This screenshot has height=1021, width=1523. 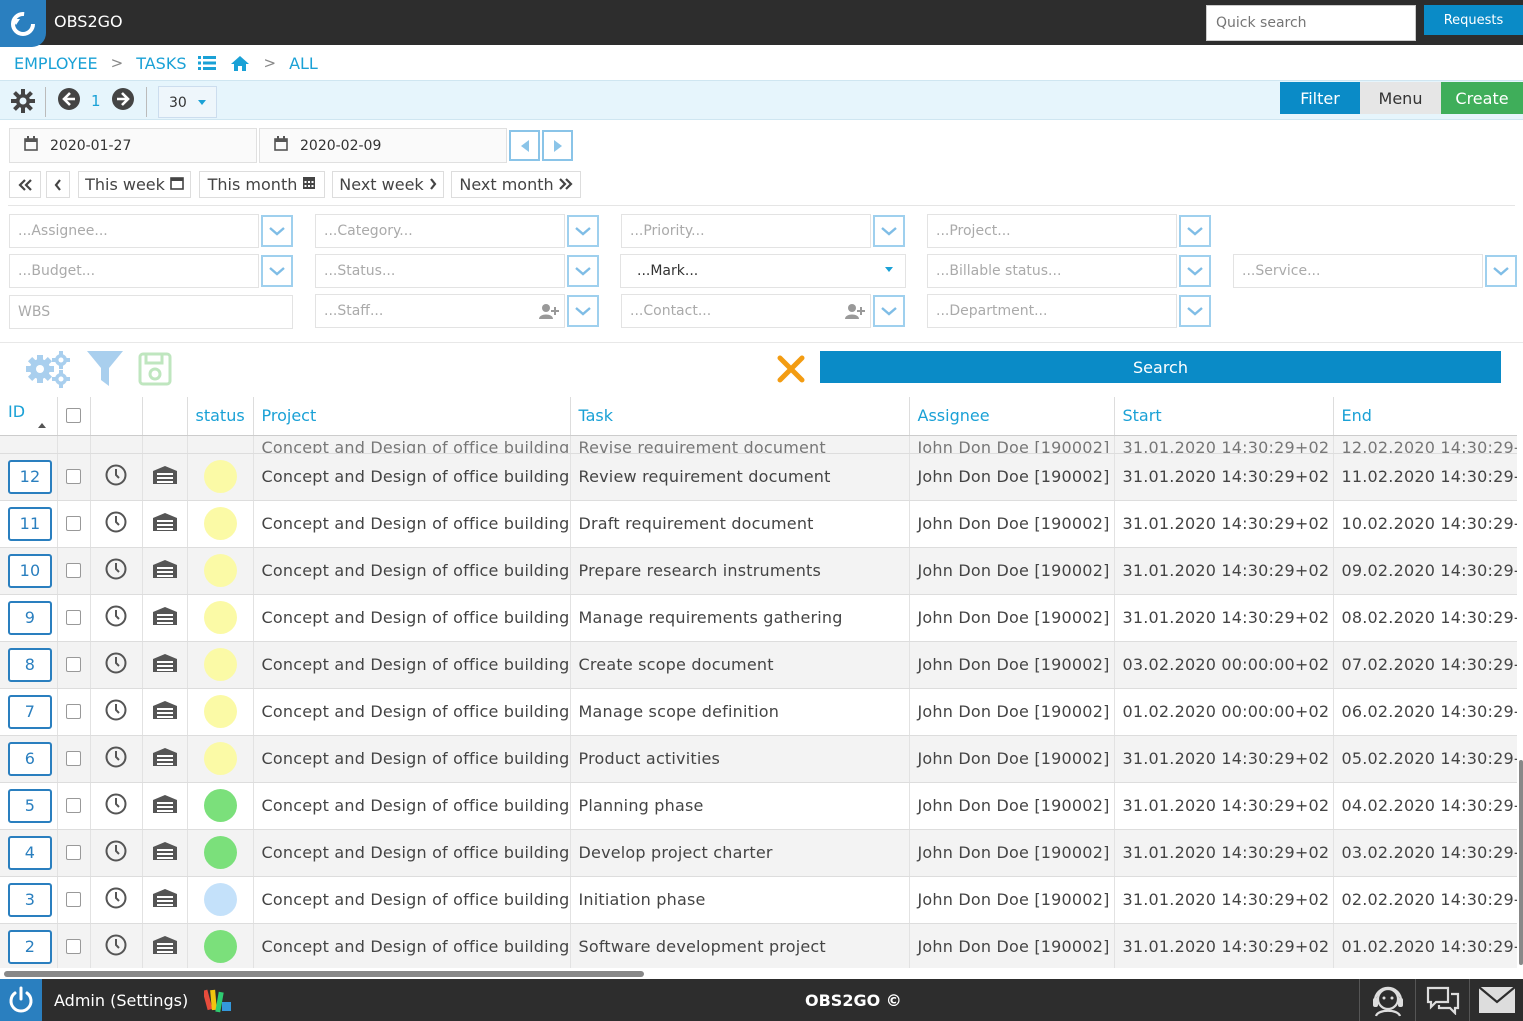 I want to click on arrow-right-circle-icon, so click(x=123, y=101).